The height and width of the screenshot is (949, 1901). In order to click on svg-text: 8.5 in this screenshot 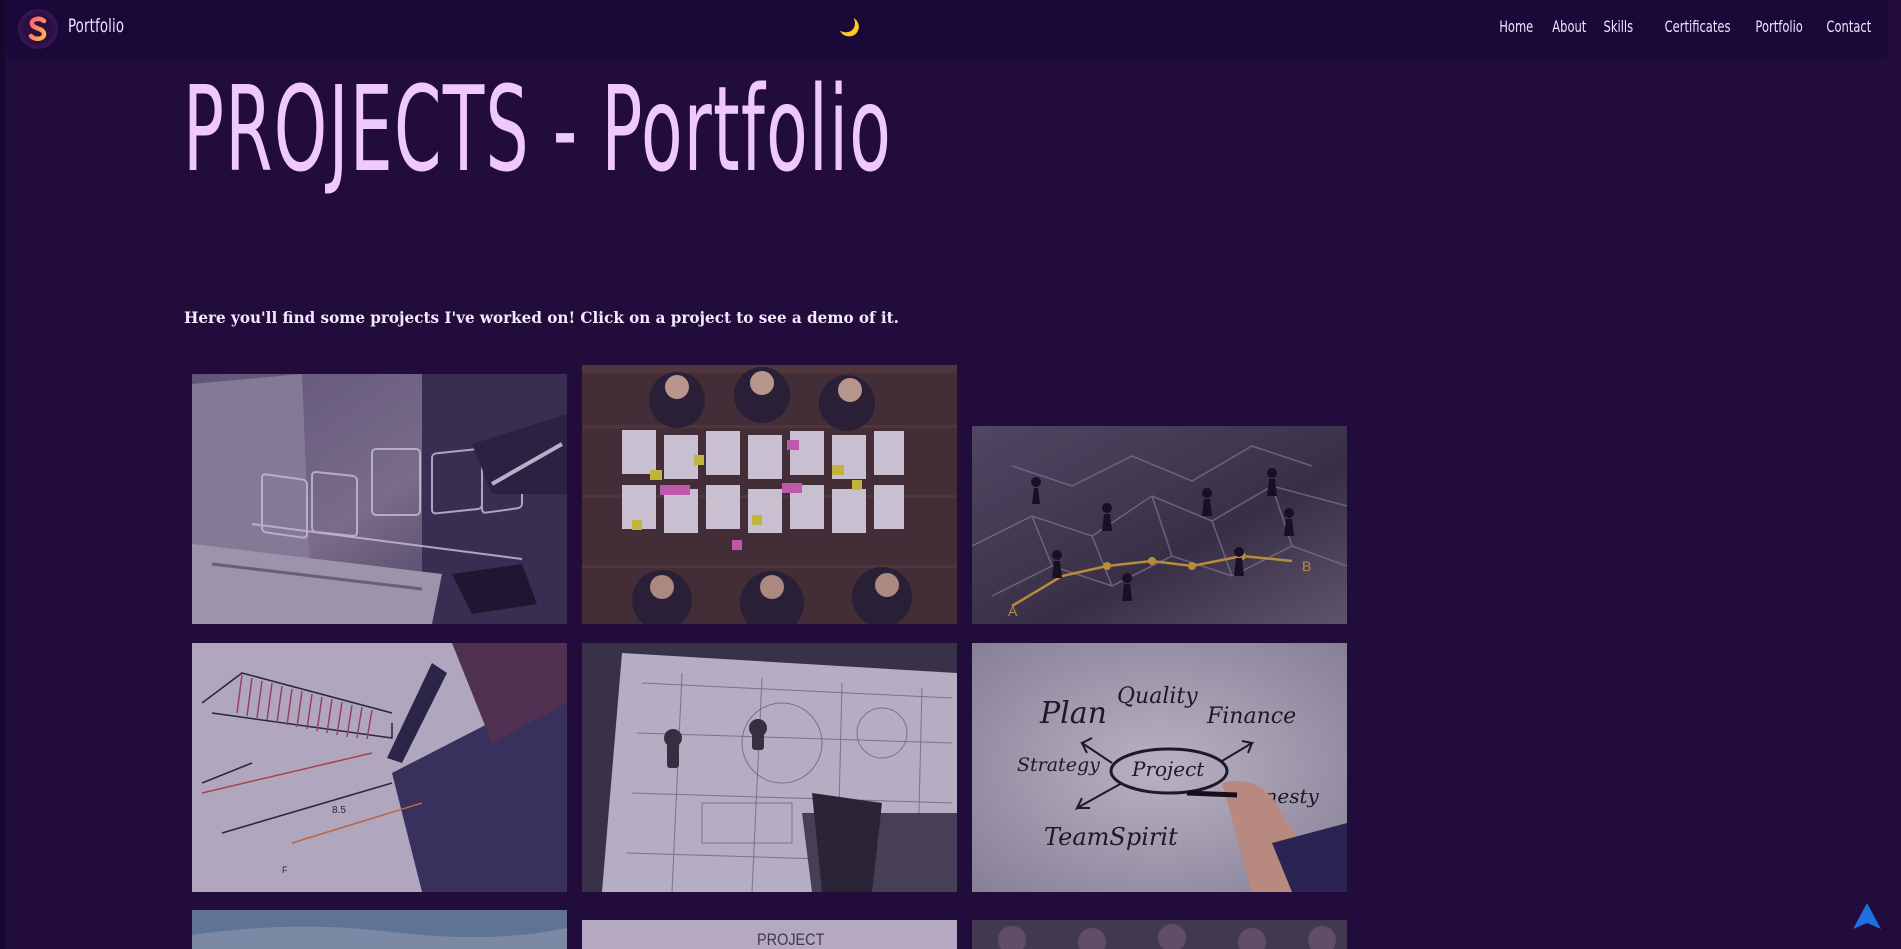, I will do `click(339, 810)`.